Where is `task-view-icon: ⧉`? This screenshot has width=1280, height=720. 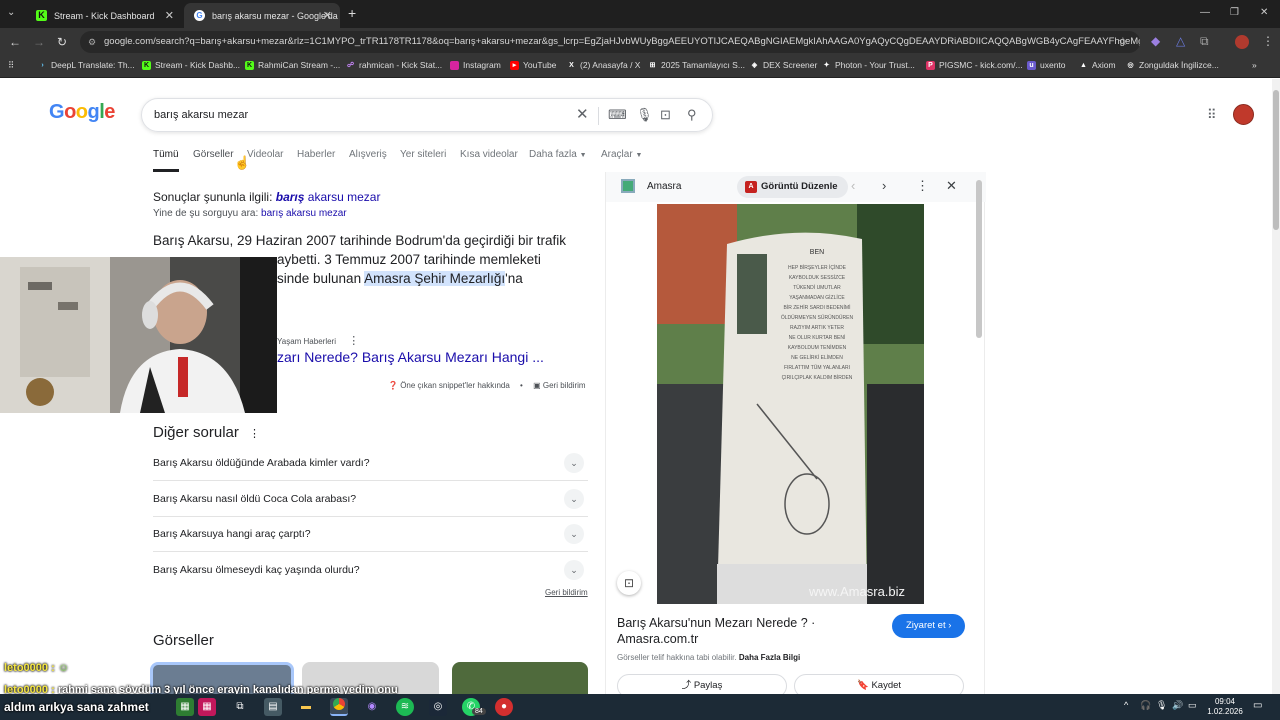
task-view-icon: ⧉ is located at coordinates (240, 707).